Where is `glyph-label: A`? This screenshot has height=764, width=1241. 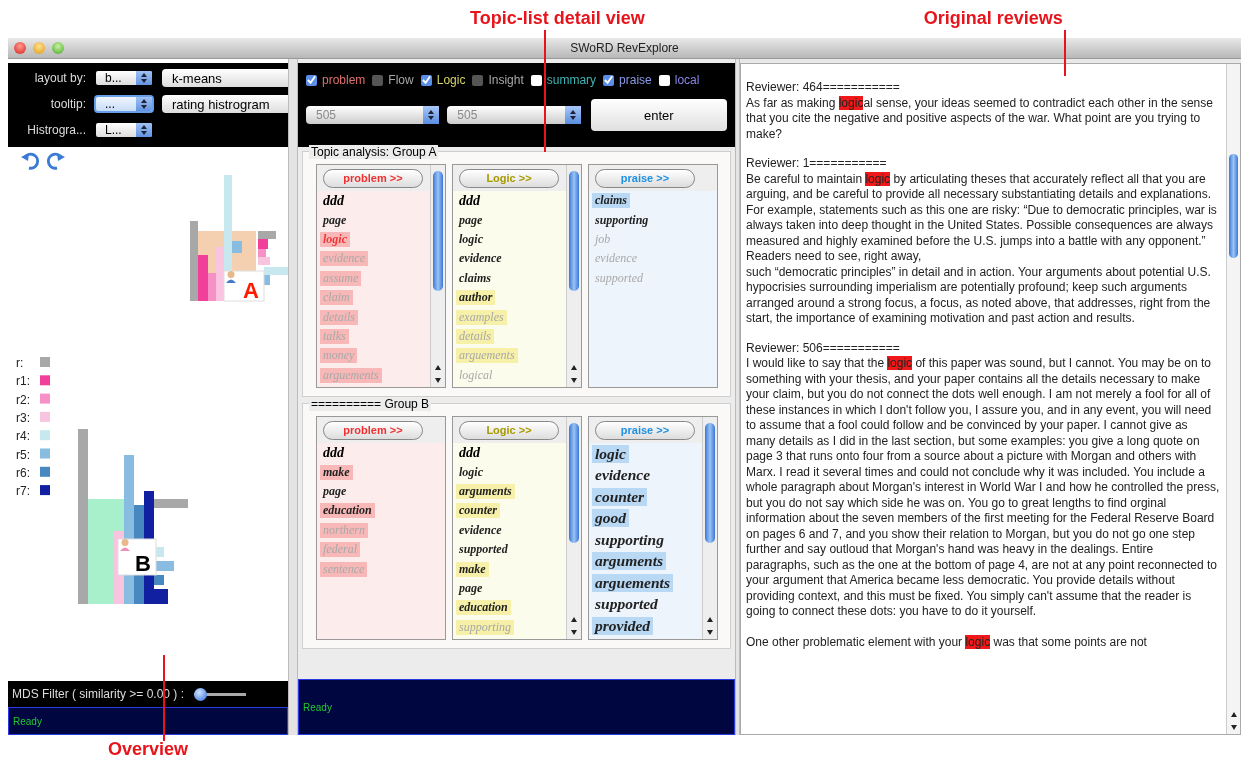 glyph-label: A is located at coordinates (251, 290).